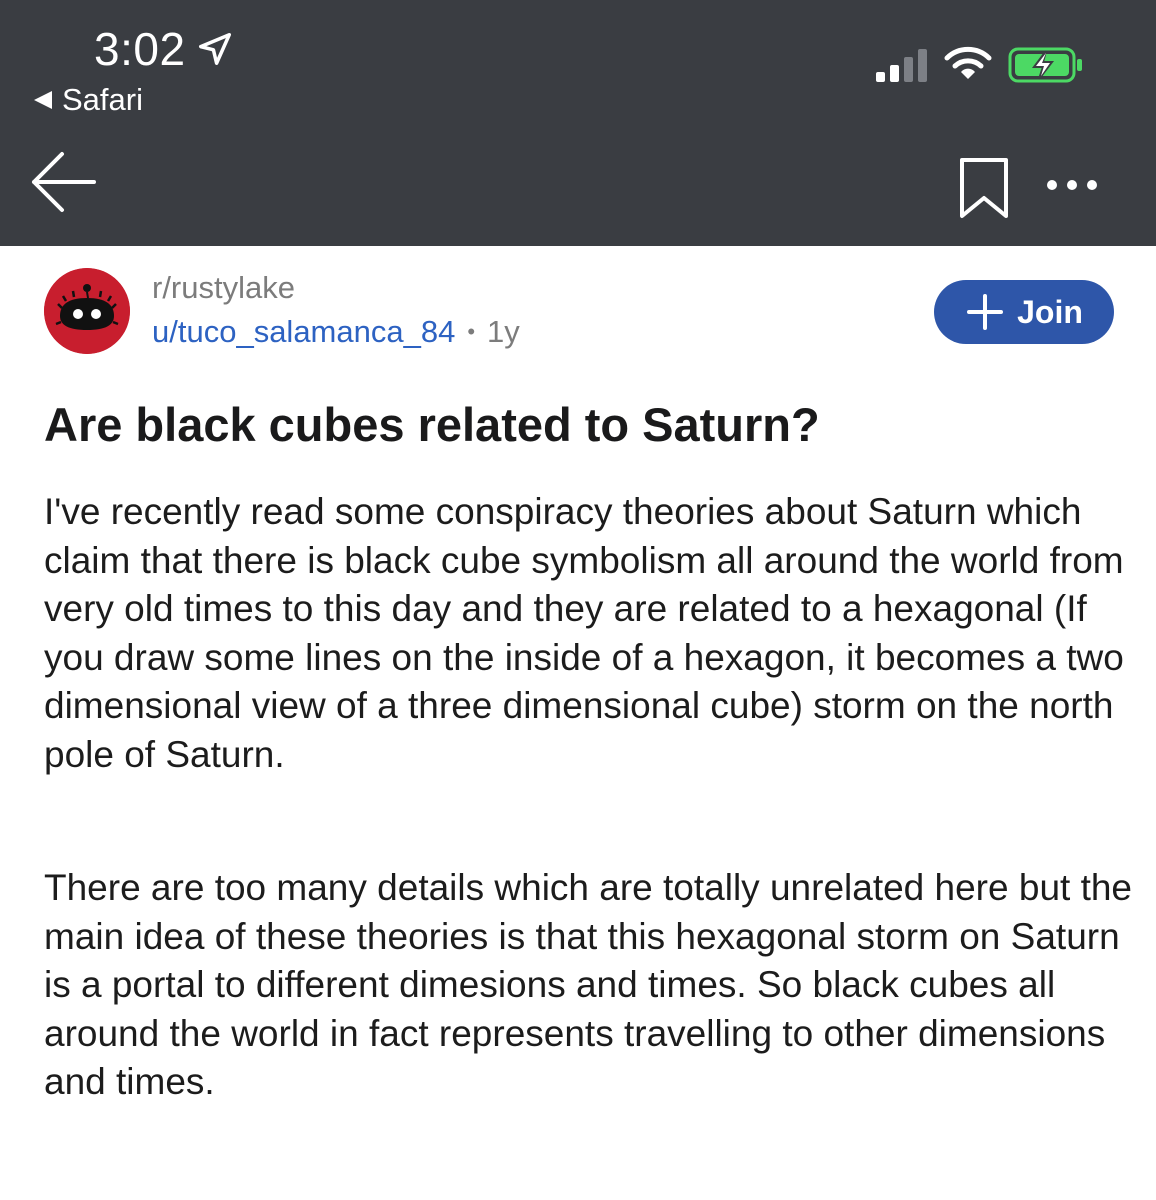 This screenshot has width=1156, height=1200. I want to click on cellular-signal-icon, so click(901, 65).